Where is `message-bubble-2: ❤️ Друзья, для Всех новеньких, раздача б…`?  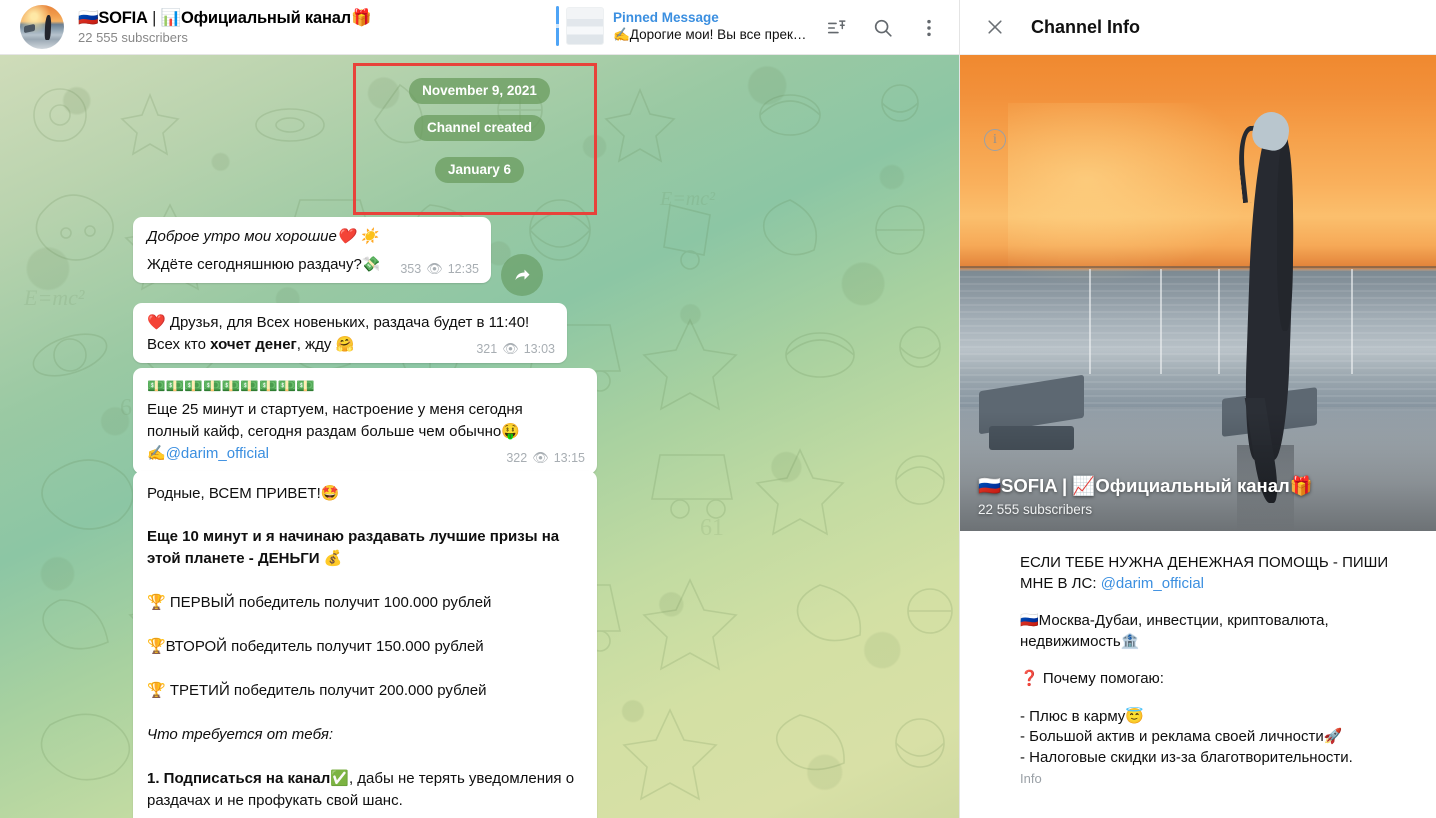 message-bubble-2: ❤️ Друзья, для Всех новеньких, раздача б… is located at coordinates (350, 333).